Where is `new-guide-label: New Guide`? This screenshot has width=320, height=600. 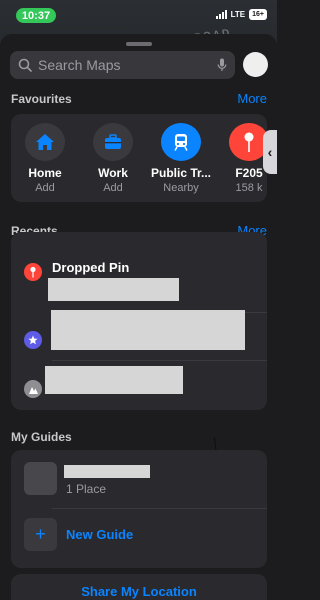 new-guide-label: New Guide is located at coordinates (100, 534).